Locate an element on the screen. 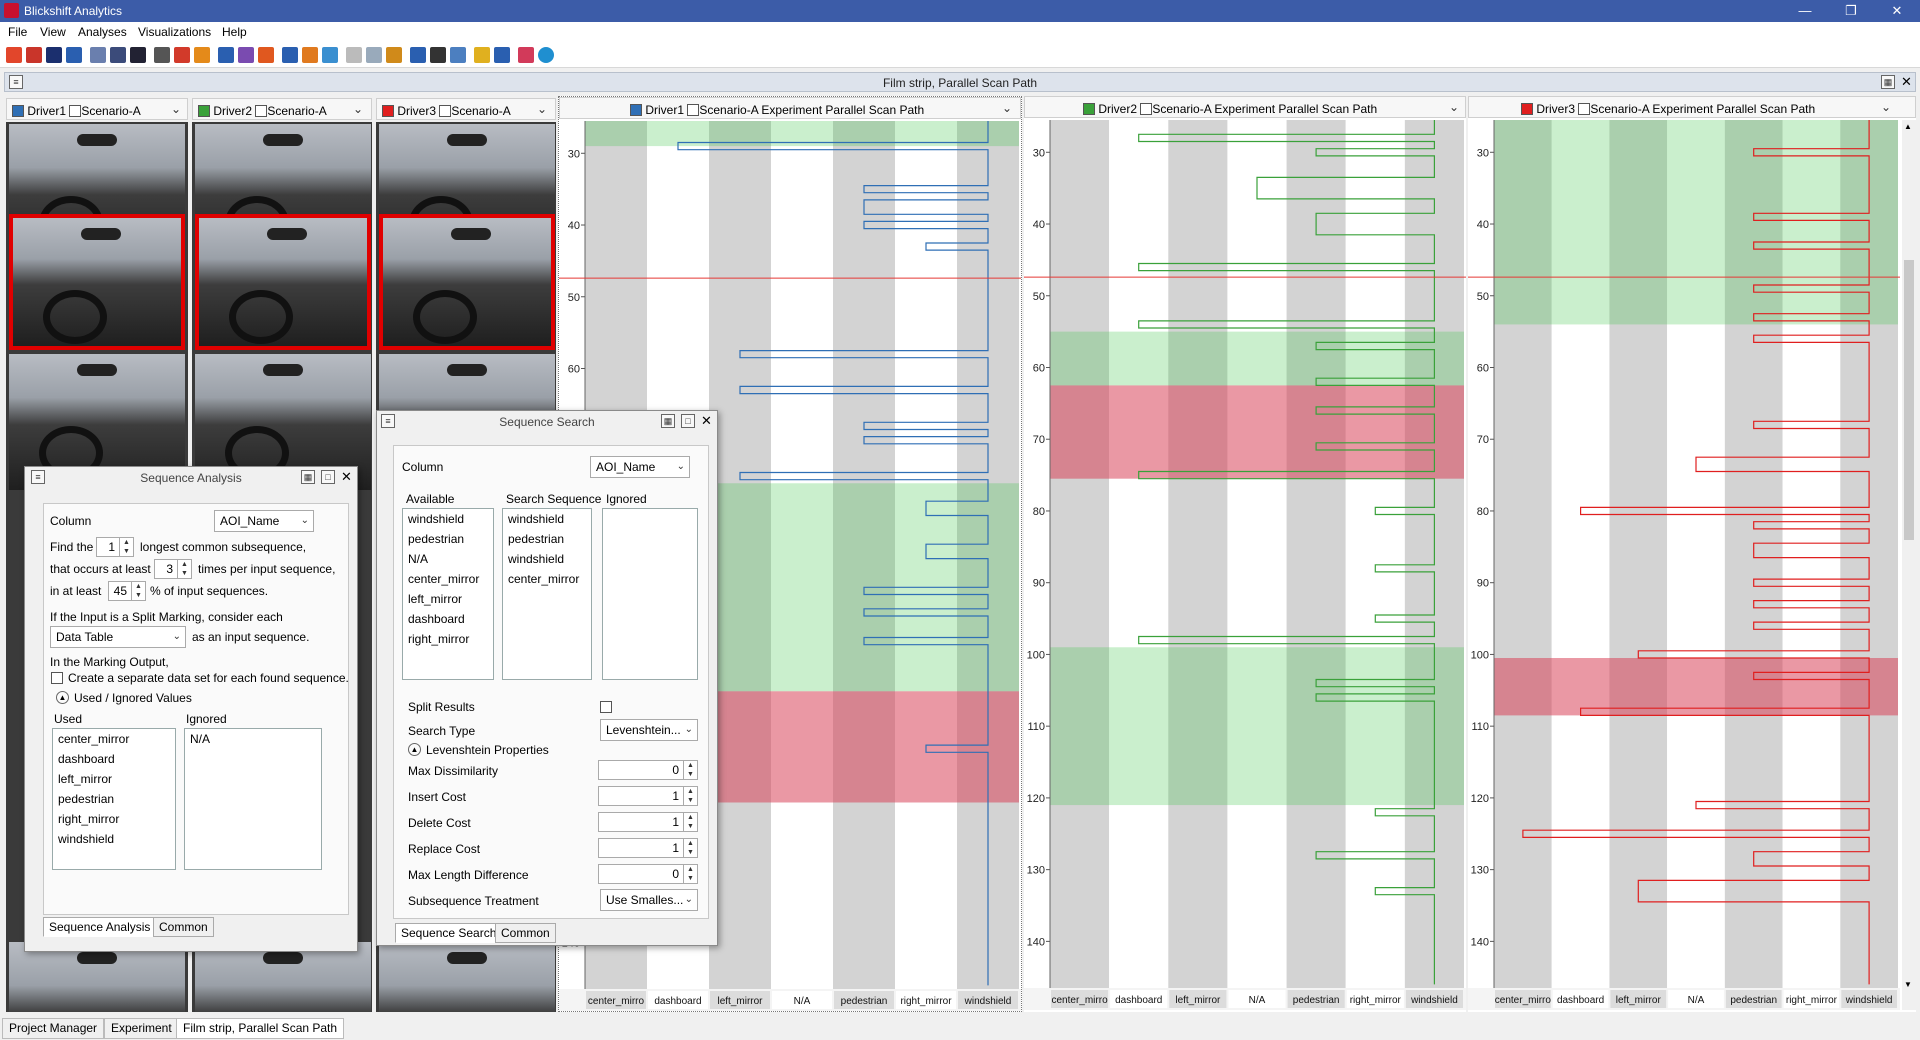  tab-common: Common is located at coordinates (183, 927).